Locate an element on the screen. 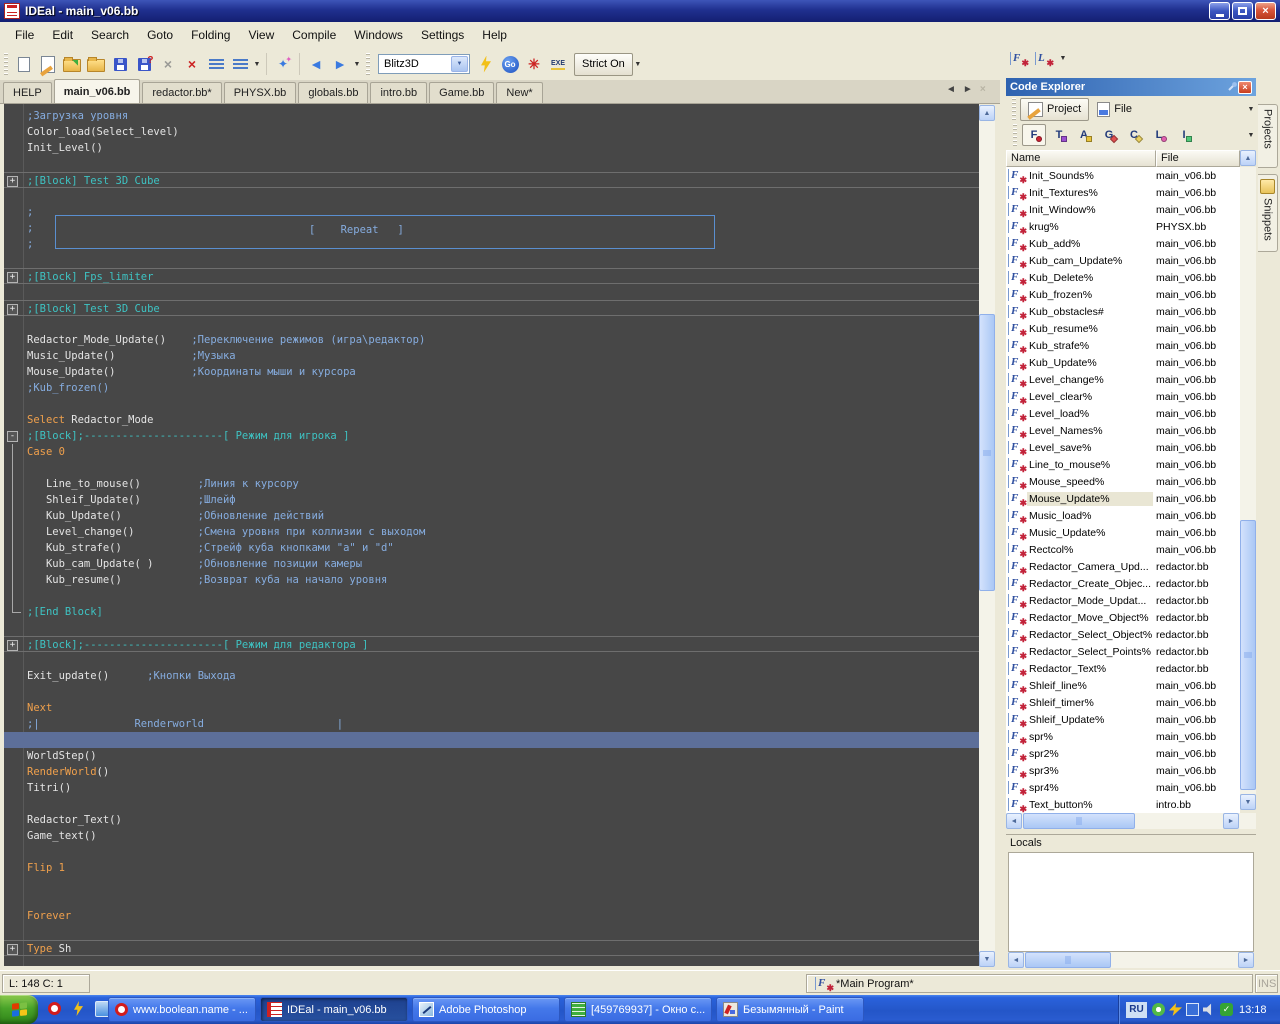 This screenshot has width=1280, height=1024. column-header-file: File is located at coordinates (1198, 158).